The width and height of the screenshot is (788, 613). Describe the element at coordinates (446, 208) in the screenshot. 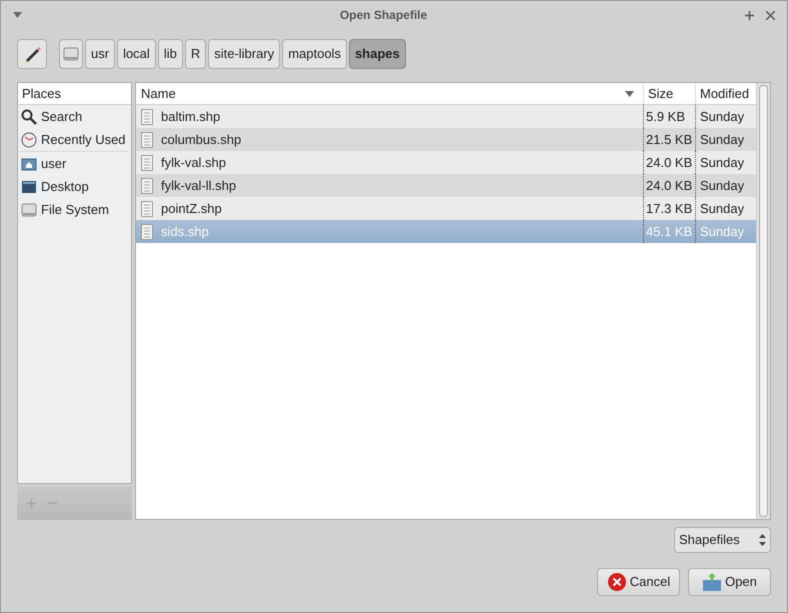

I see `file-row: pointZ.shp 17.3 KB Sunday` at that location.